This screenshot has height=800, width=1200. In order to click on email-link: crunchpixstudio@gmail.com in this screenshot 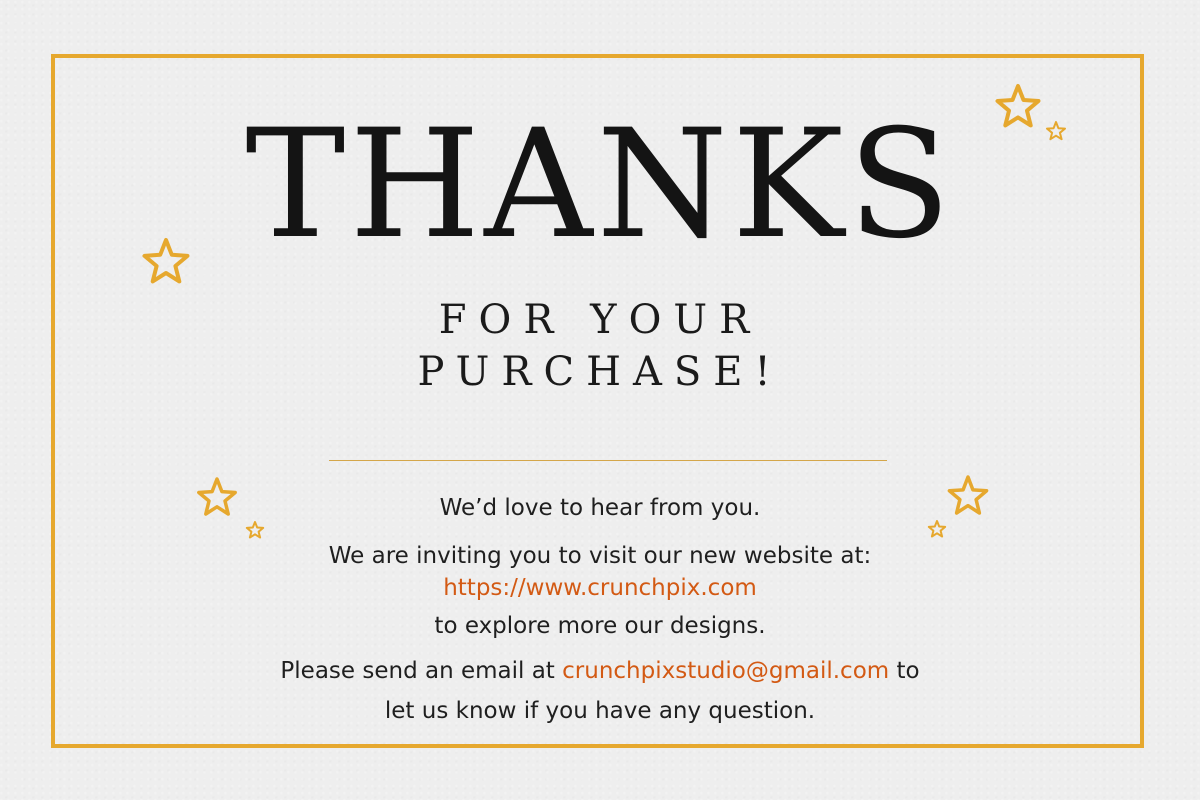, I will do `click(725, 671)`.